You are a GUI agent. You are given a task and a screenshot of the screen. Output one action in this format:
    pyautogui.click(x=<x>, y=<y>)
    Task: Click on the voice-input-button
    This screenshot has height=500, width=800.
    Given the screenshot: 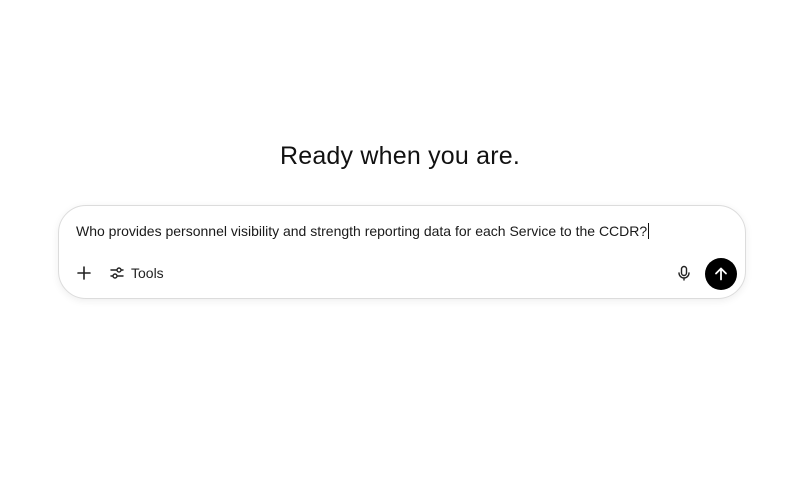 What is the action you would take?
    pyautogui.click(x=684, y=273)
    